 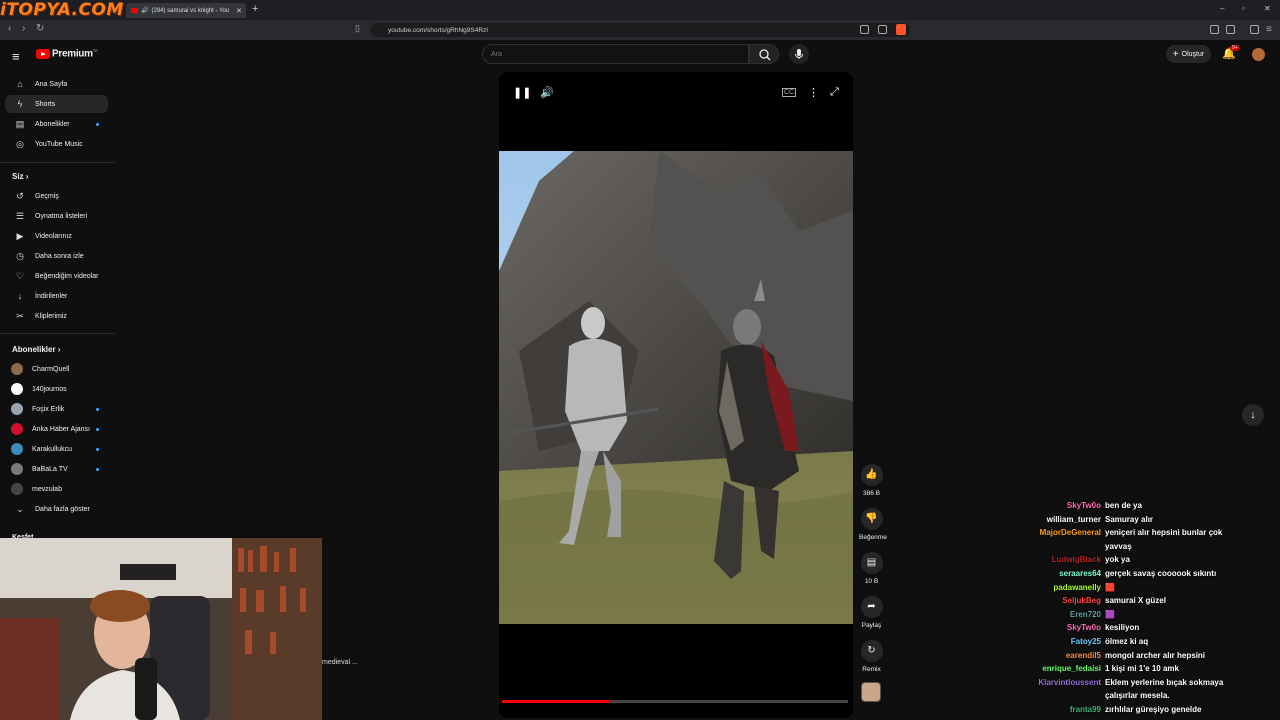 I want to click on sidebar-item-label: Ana Sayfa, so click(x=51, y=84).